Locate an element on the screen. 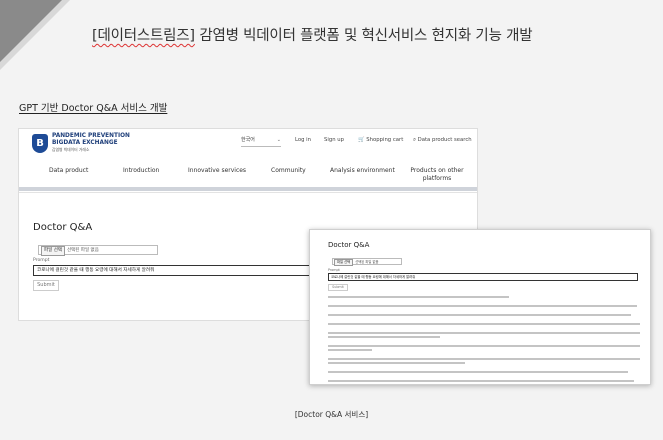  nav-introduction: Introduction is located at coordinates (141, 171).